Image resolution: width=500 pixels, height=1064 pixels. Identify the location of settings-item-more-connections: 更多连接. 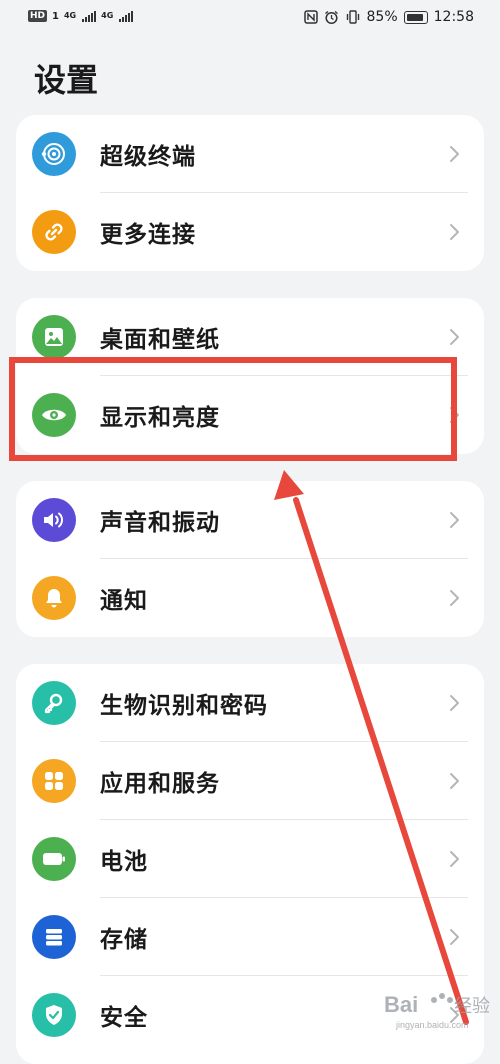
(250, 232).